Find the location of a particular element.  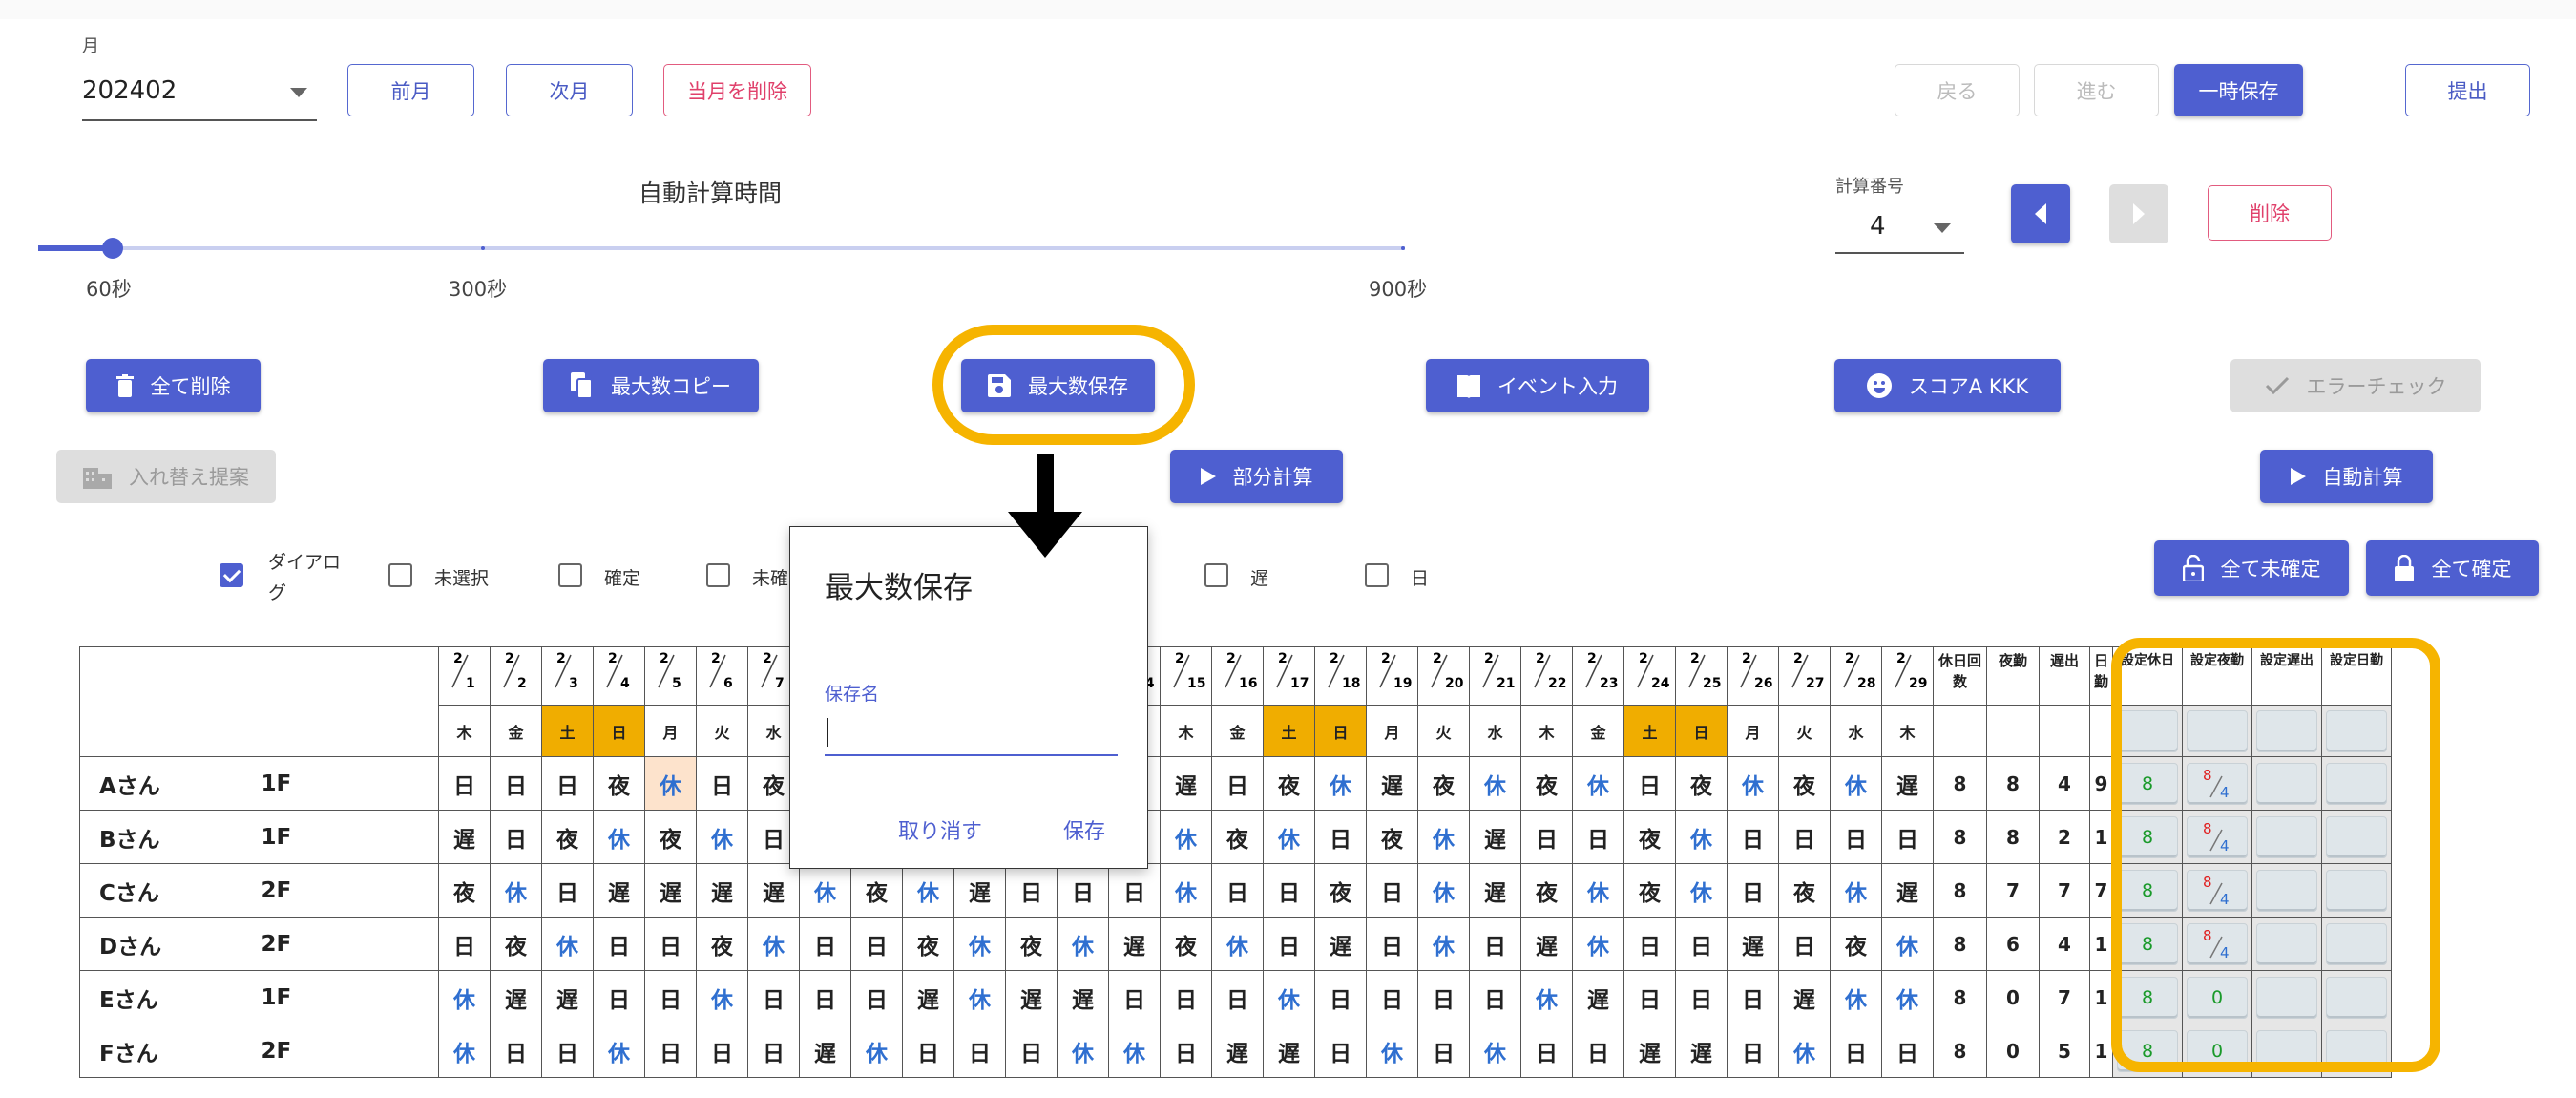

dialog-cancel-button: 取り消す is located at coordinates (940, 829).